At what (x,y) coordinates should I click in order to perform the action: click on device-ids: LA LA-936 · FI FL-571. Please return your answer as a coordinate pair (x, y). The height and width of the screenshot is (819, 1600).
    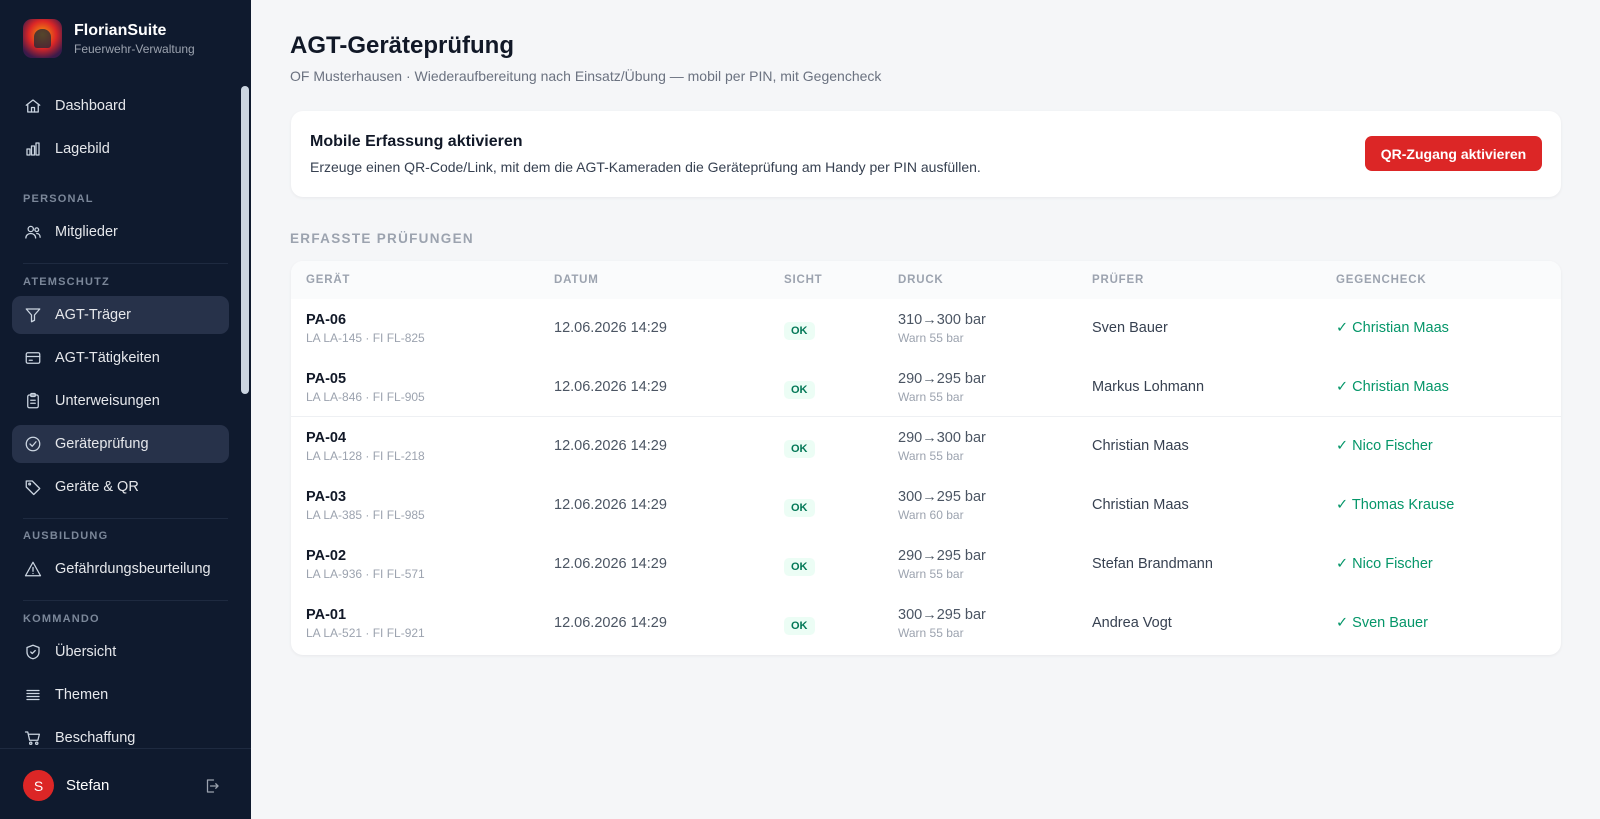
    Looking at the image, I should click on (365, 574).